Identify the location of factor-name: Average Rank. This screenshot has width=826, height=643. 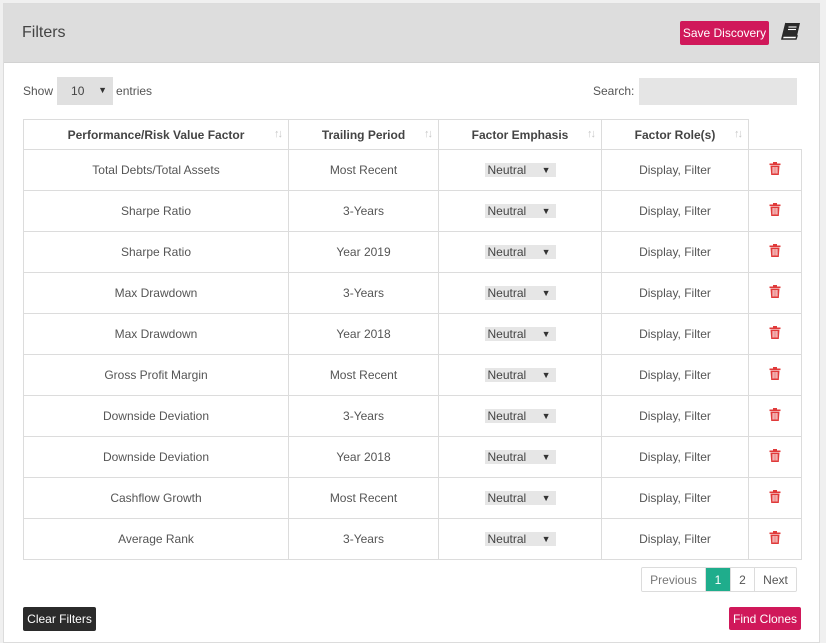
(156, 539).